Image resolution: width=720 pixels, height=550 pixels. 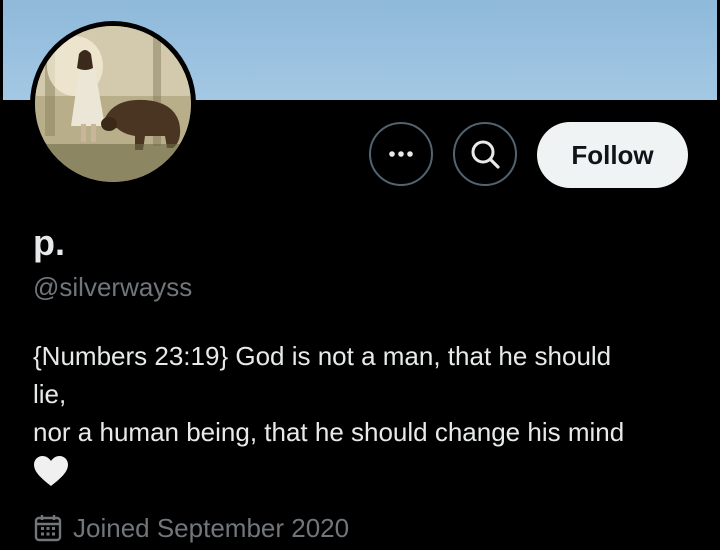 What do you see at coordinates (612, 155) in the screenshot?
I see `follow-button: Follow` at bounding box center [612, 155].